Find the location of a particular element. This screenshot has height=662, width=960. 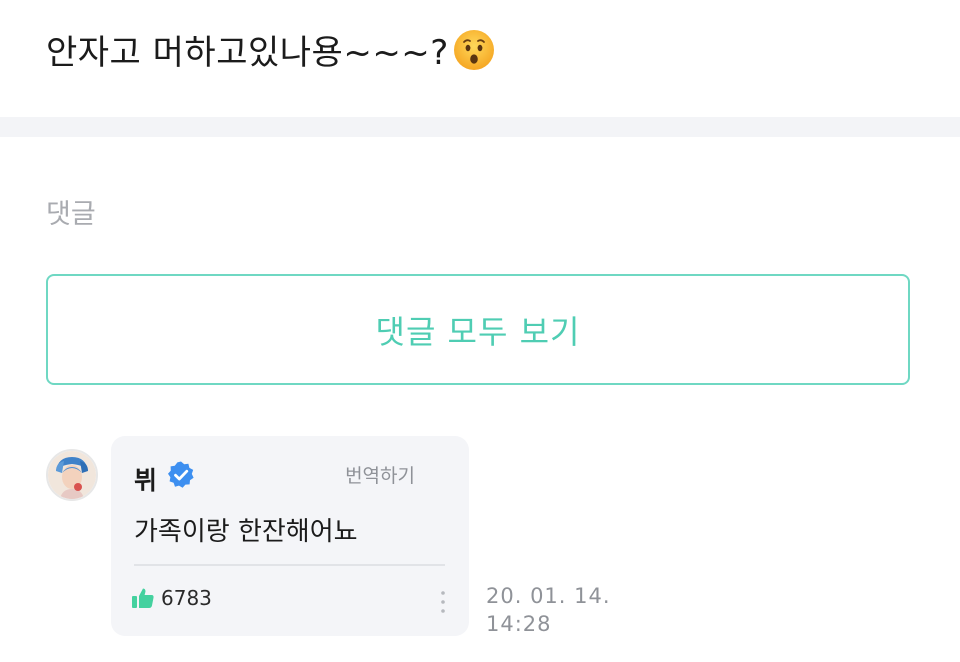

section-divider is located at coordinates (480, 127).